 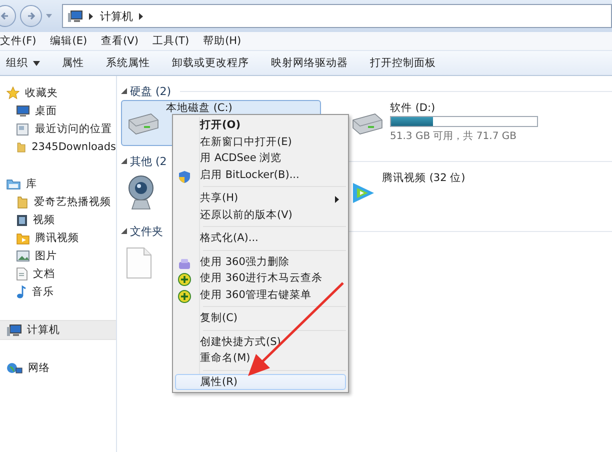 What do you see at coordinates (454, 136) in the screenshot?
I see `free-space-text: 51.3 GB 可用，共 71.7 GB` at bounding box center [454, 136].